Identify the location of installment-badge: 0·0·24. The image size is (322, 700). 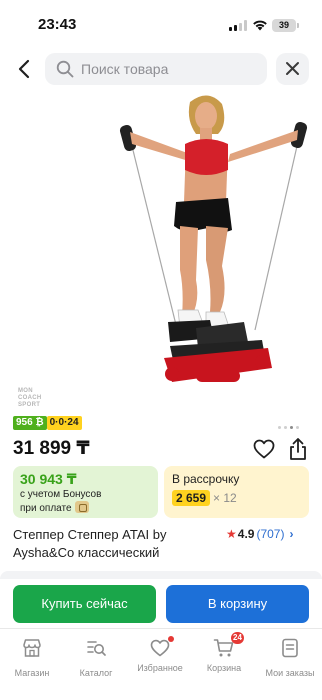
(64, 423).